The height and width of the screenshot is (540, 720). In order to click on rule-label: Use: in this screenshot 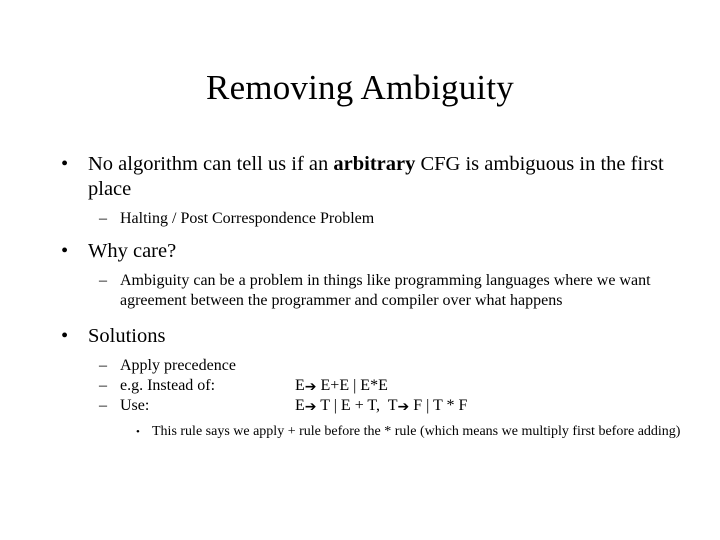, I will do `click(135, 405)`.